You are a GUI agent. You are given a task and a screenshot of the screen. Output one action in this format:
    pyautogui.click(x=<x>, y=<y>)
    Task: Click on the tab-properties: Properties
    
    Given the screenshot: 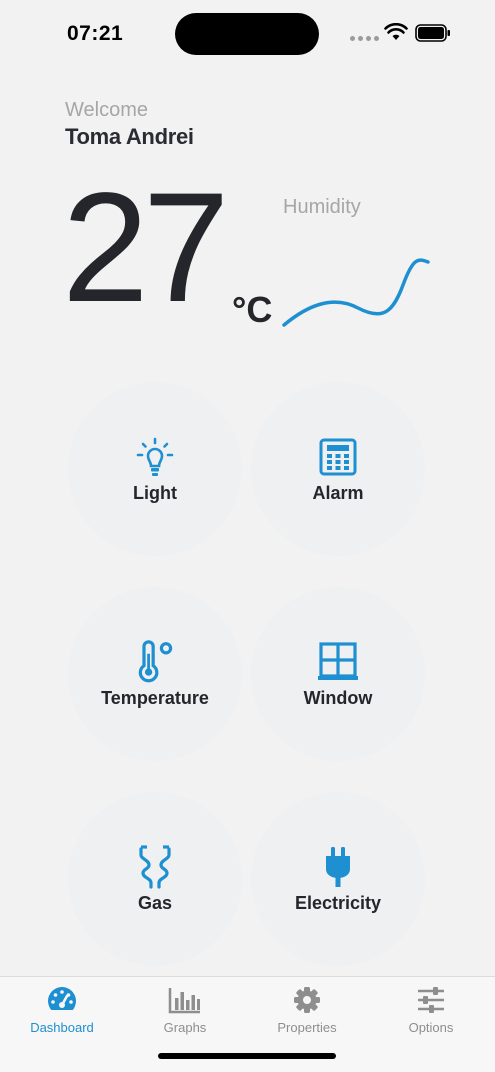 What is the action you would take?
    pyautogui.click(x=307, y=1009)
    